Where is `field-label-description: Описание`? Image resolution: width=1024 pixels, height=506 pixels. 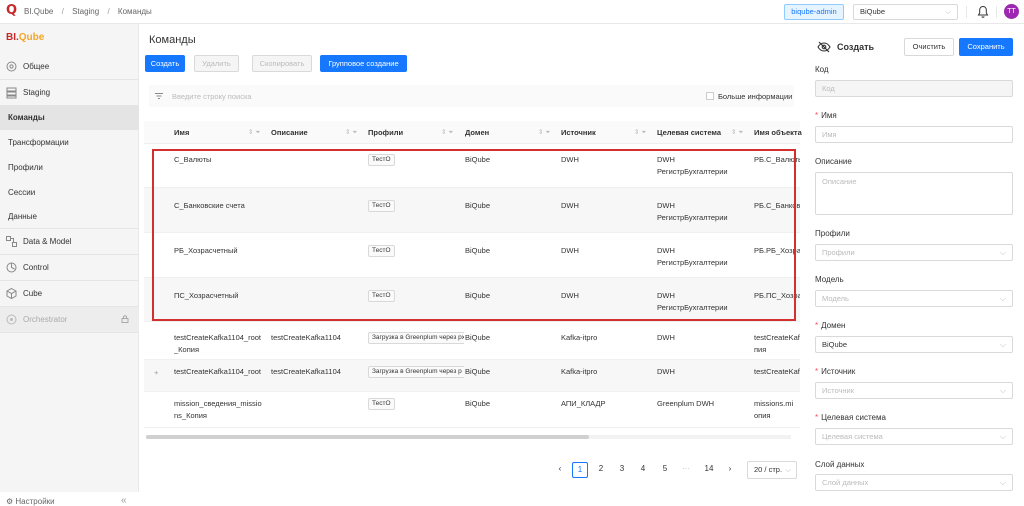
field-label-description: Описание is located at coordinates (833, 161).